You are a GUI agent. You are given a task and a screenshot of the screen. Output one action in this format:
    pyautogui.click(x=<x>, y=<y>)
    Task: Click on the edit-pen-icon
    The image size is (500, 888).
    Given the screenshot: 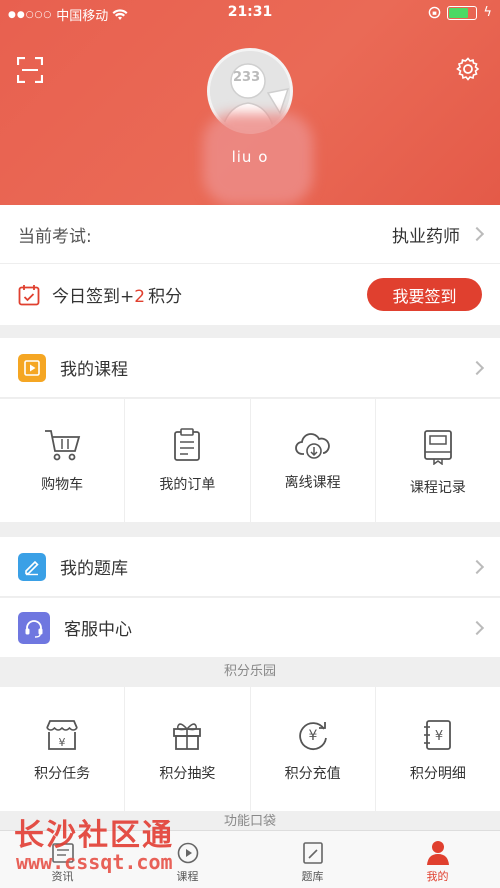 What is the action you would take?
    pyautogui.click(x=32, y=566)
    